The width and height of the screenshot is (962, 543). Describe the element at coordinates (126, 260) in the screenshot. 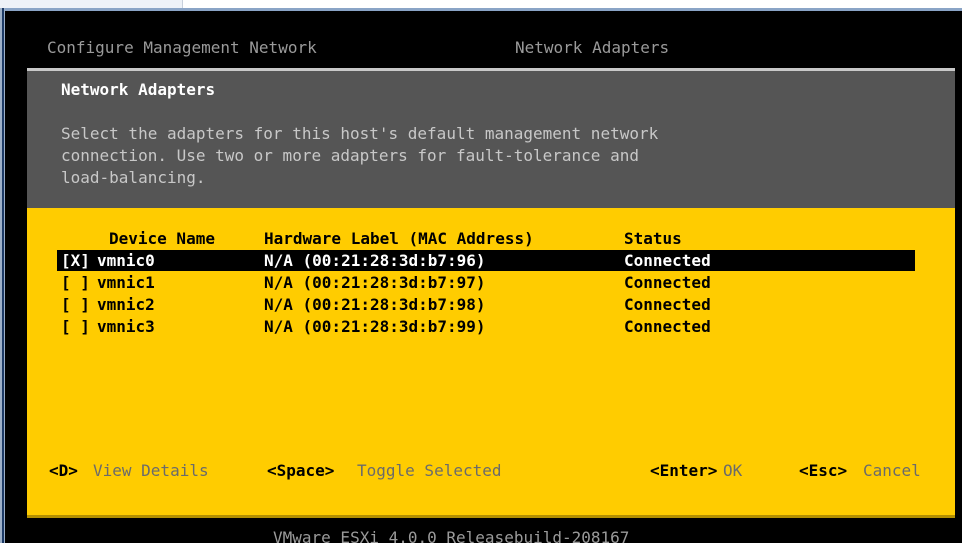

I see `adapter-device-name: vmnic0` at that location.